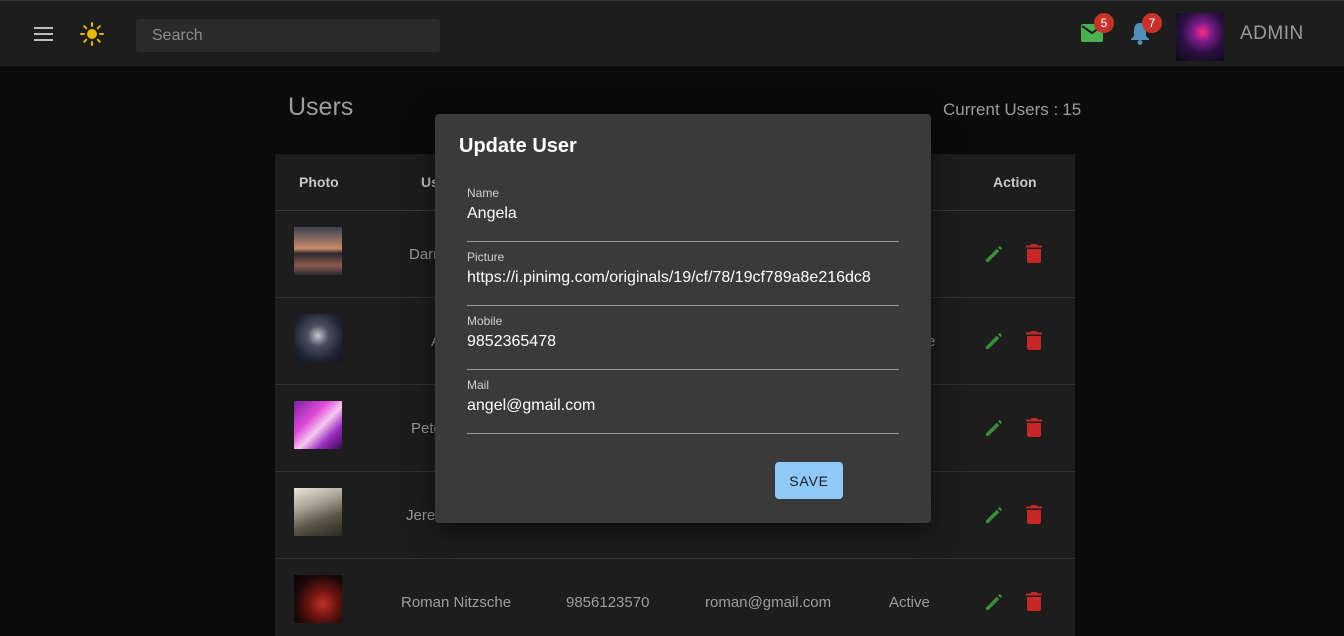 This screenshot has width=1344, height=636. I want to click on notification-count-badge: 7, so click(1152, 23).